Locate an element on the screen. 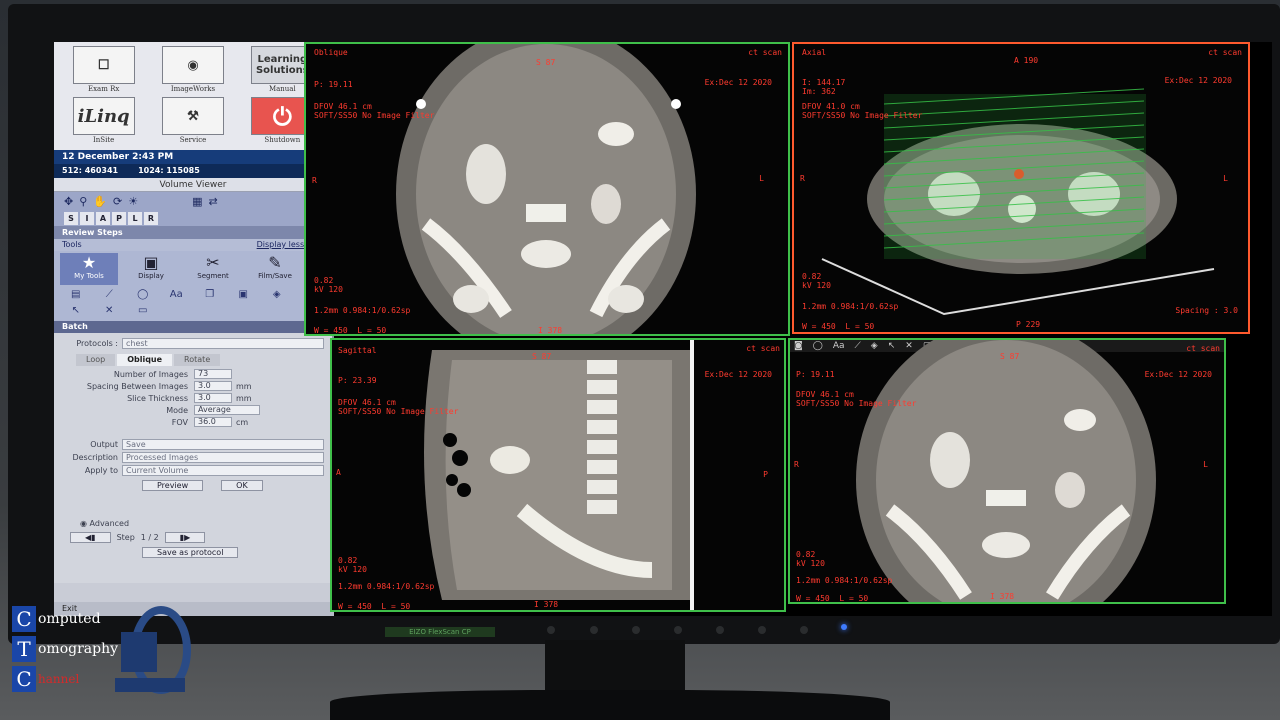  review-steps-header: Review Steps is located at coordinates (193, 232).